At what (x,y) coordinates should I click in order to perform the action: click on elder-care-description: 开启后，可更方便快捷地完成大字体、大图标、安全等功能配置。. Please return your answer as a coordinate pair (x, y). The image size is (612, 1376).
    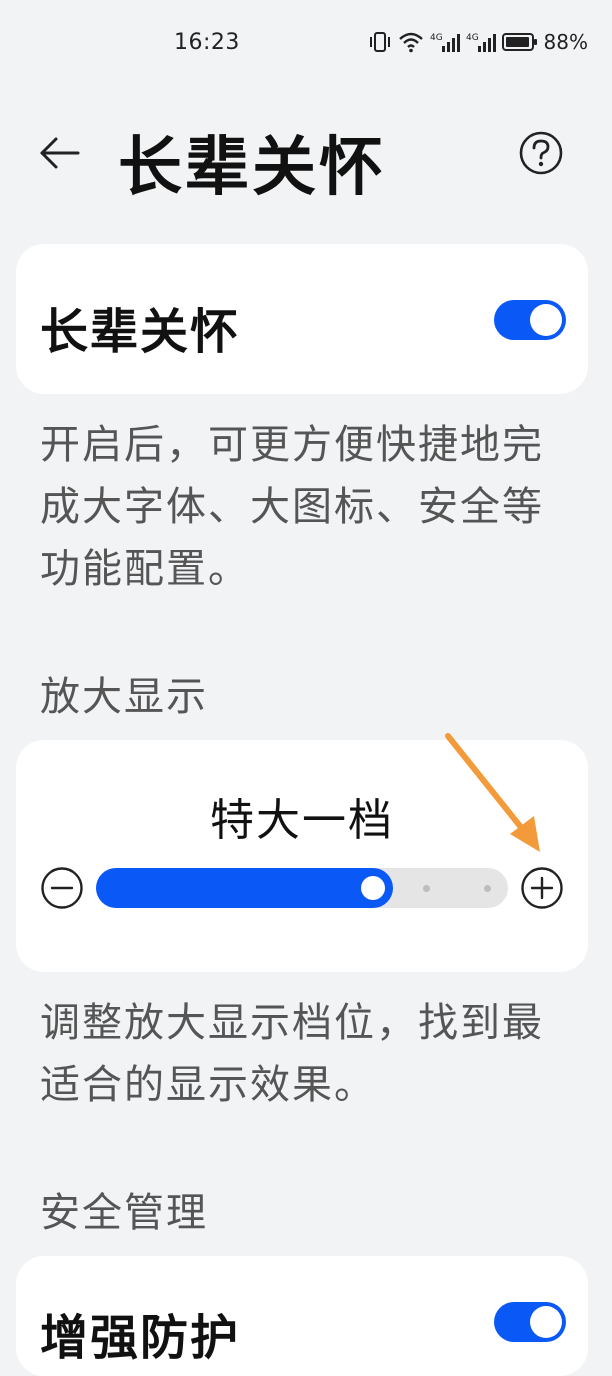
    Looking at the image, I should click on (292, 507).